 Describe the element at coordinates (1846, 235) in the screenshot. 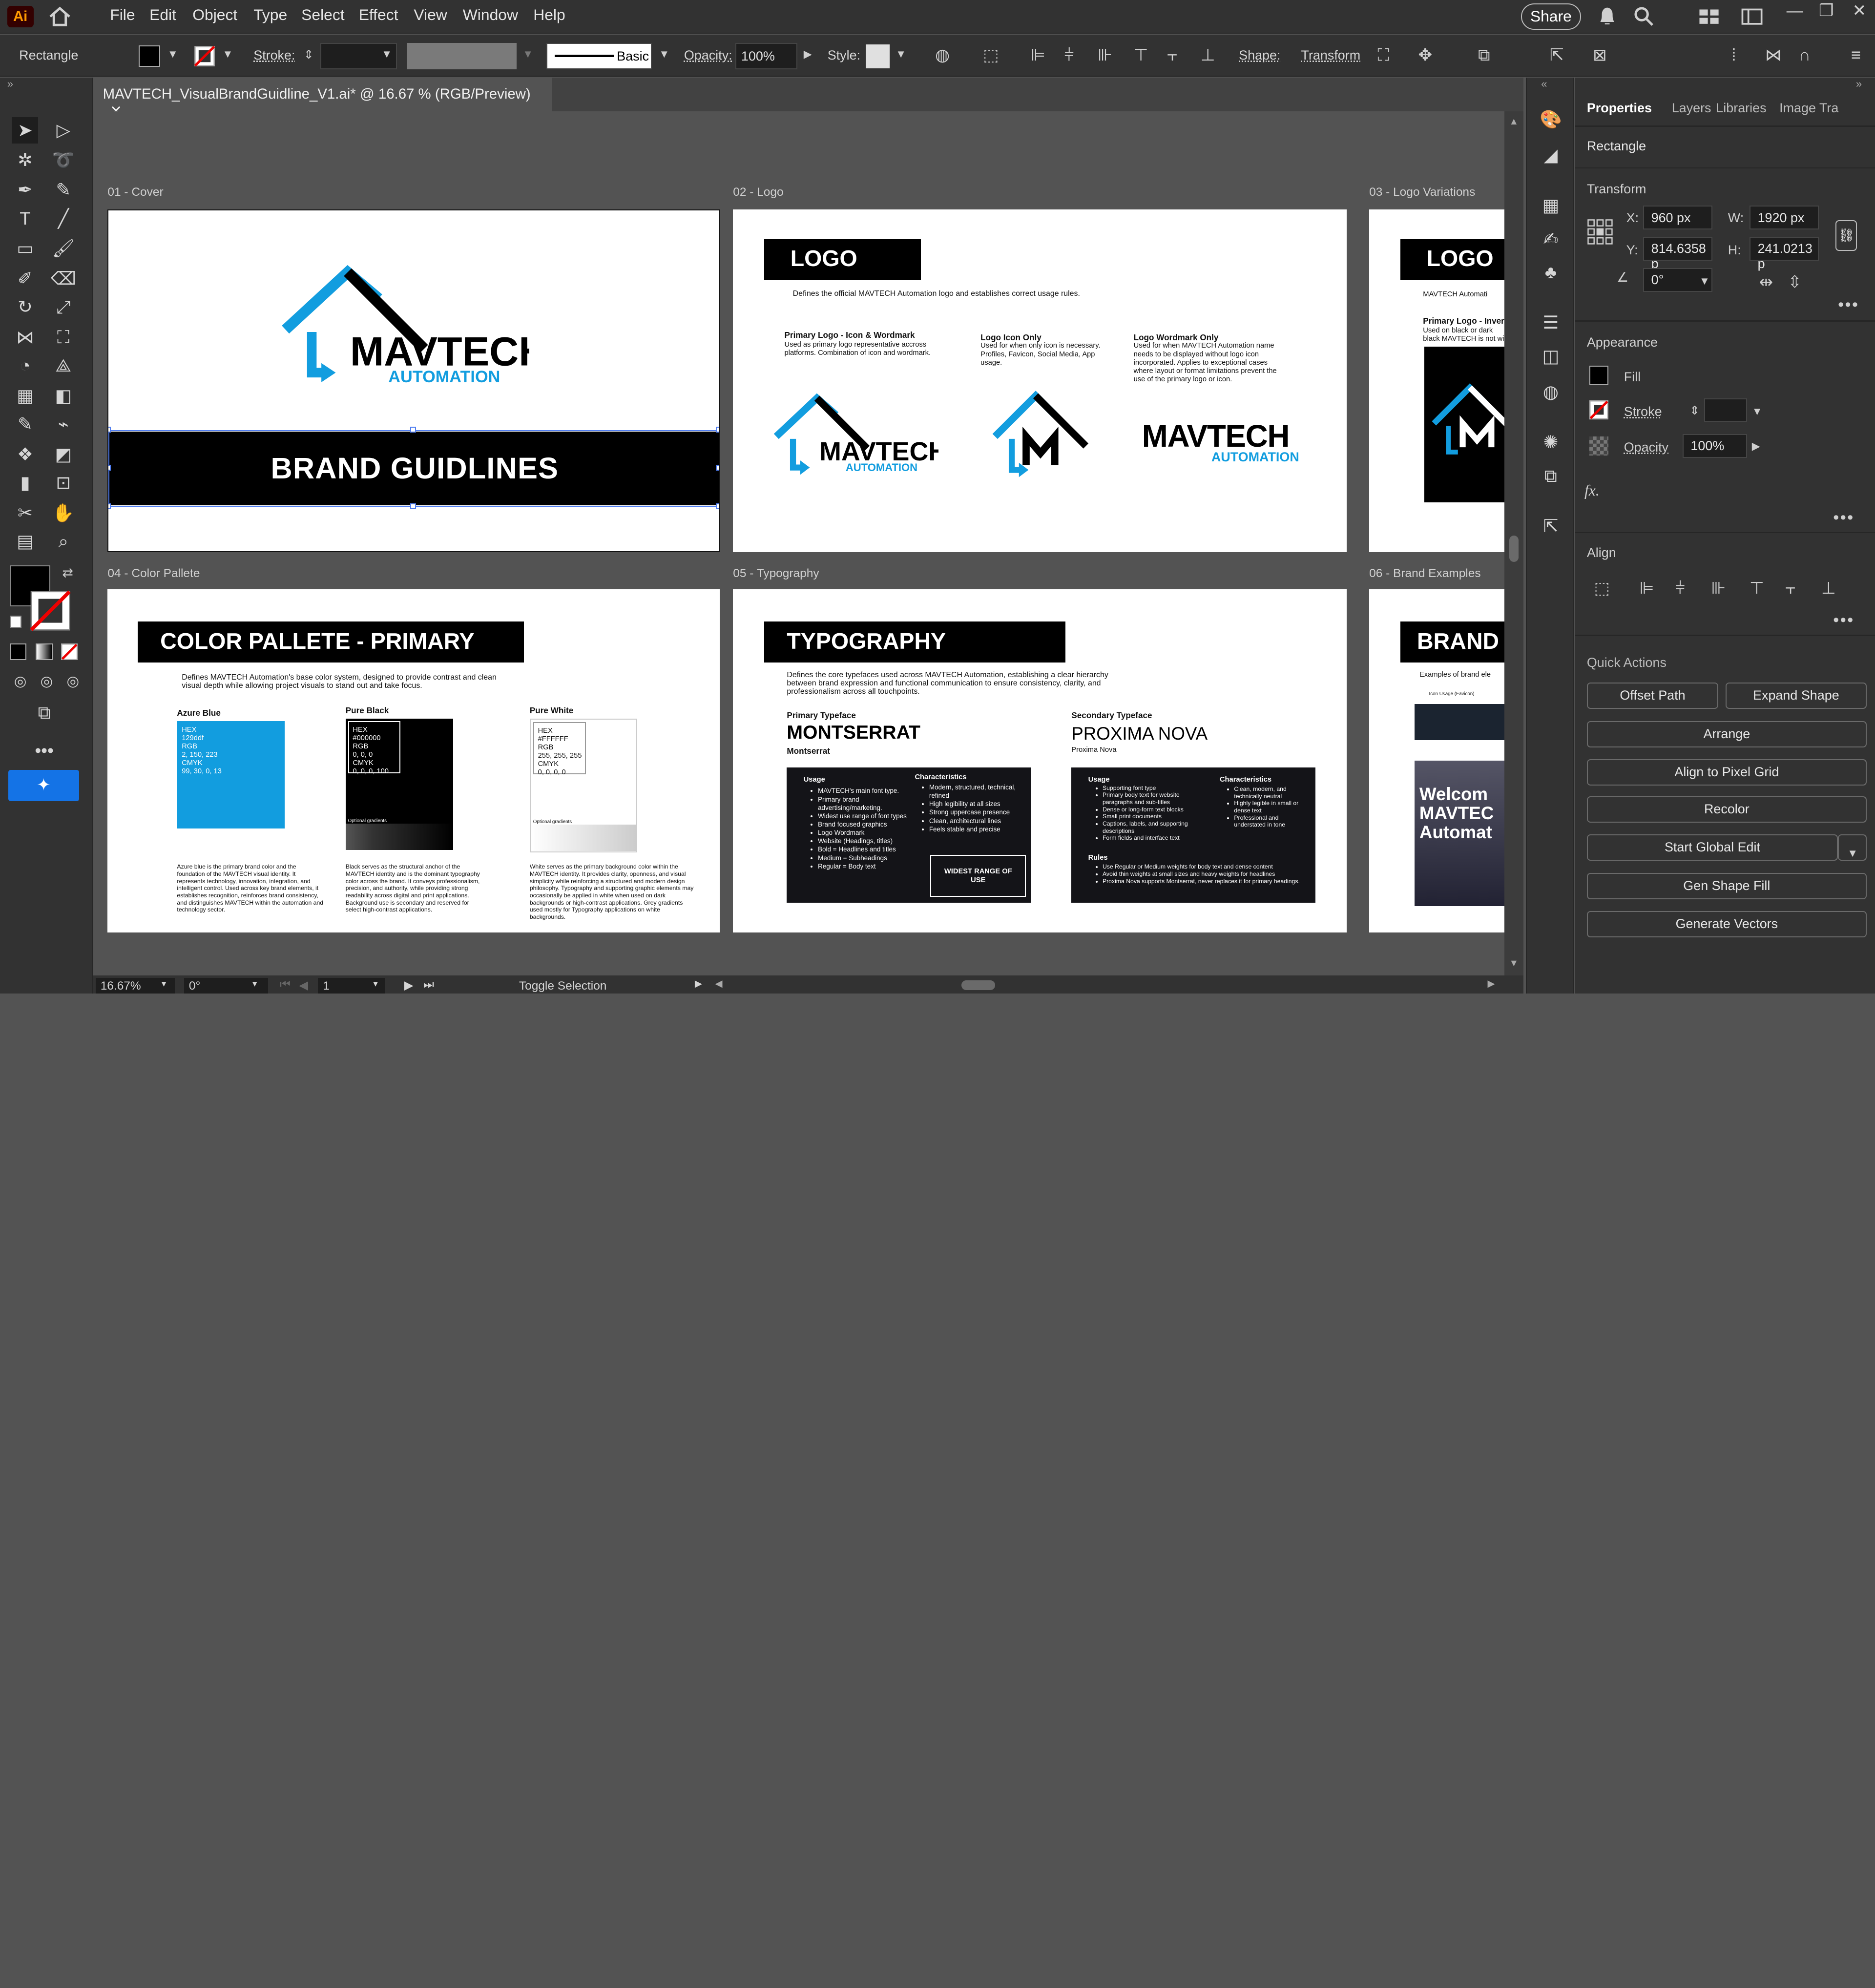

I see `constrain-proportions-icon: ⛓` at that location.